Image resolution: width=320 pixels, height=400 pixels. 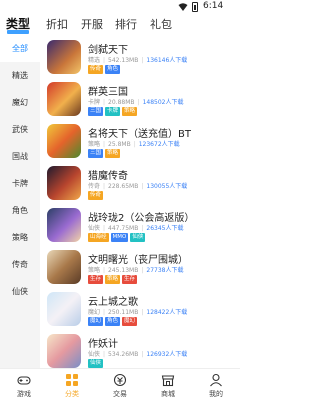 What do you see at coordinates (57, 24) in the screenshot?
I see `tab-discount: 折扣` at bounding box center [57, 24].